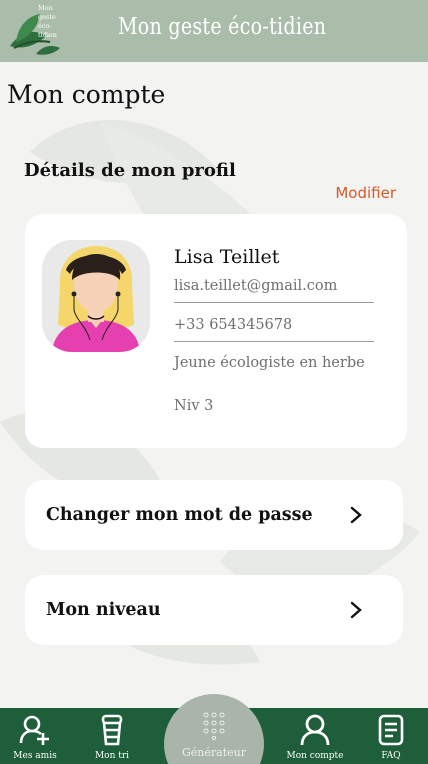  I want to click on avatar-illustration-icon, so click(96, 299).